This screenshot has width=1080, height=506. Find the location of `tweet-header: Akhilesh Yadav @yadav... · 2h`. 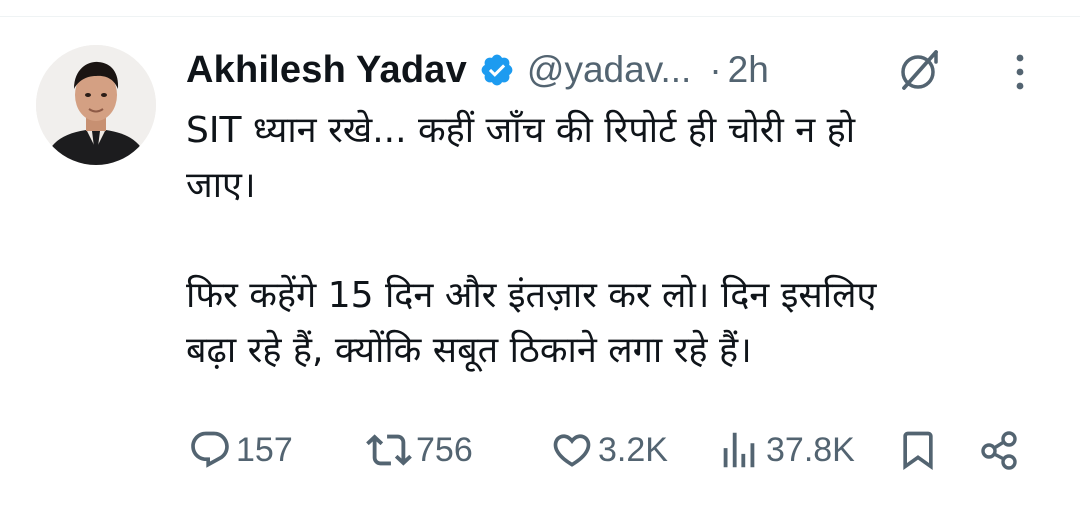

tweet-header: Akhilesh Yadav @yadav... · 2h is located at coordinates (477, 70).